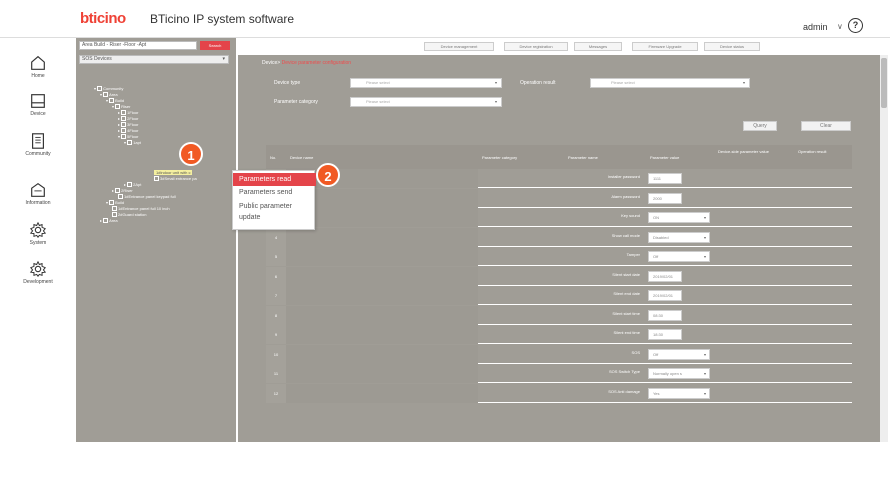 Image resolution: width=890 pixels, height=488 pixels. I want to click on tree-node: 1#Entrance panel keypad full, so click(147, 197).